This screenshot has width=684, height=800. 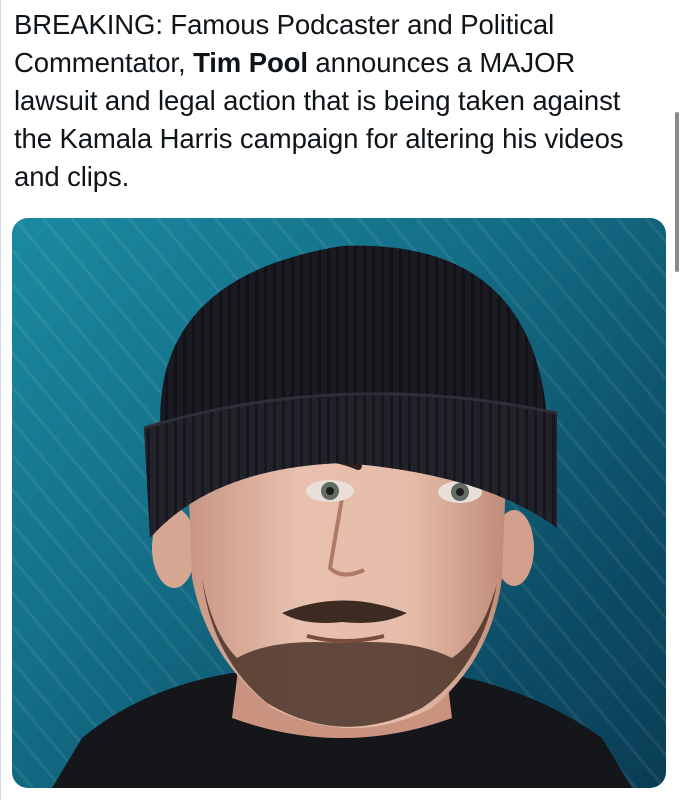 I want to click on scrollbar, so click(x=677, y=400).